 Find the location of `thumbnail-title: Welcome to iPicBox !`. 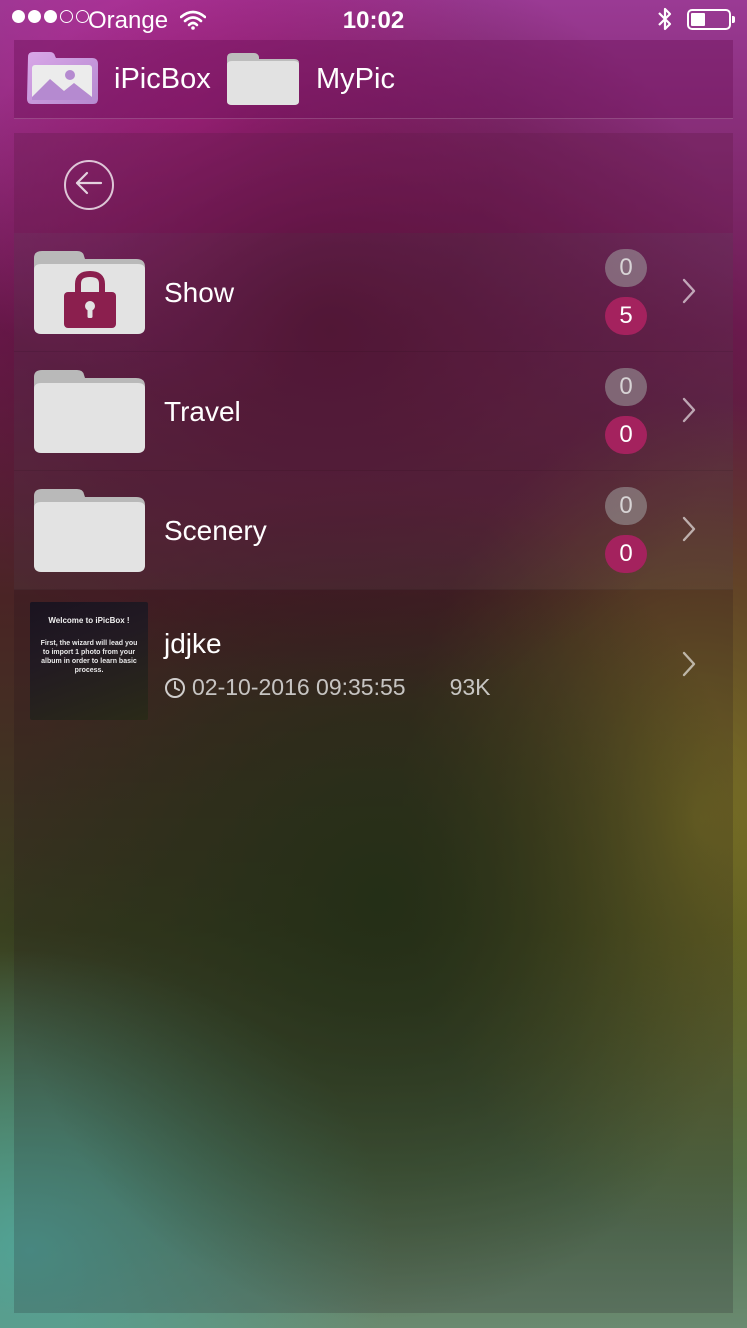

thumbnail-title: Welcome to iPicBox ! is located at coordinates (89, 620).